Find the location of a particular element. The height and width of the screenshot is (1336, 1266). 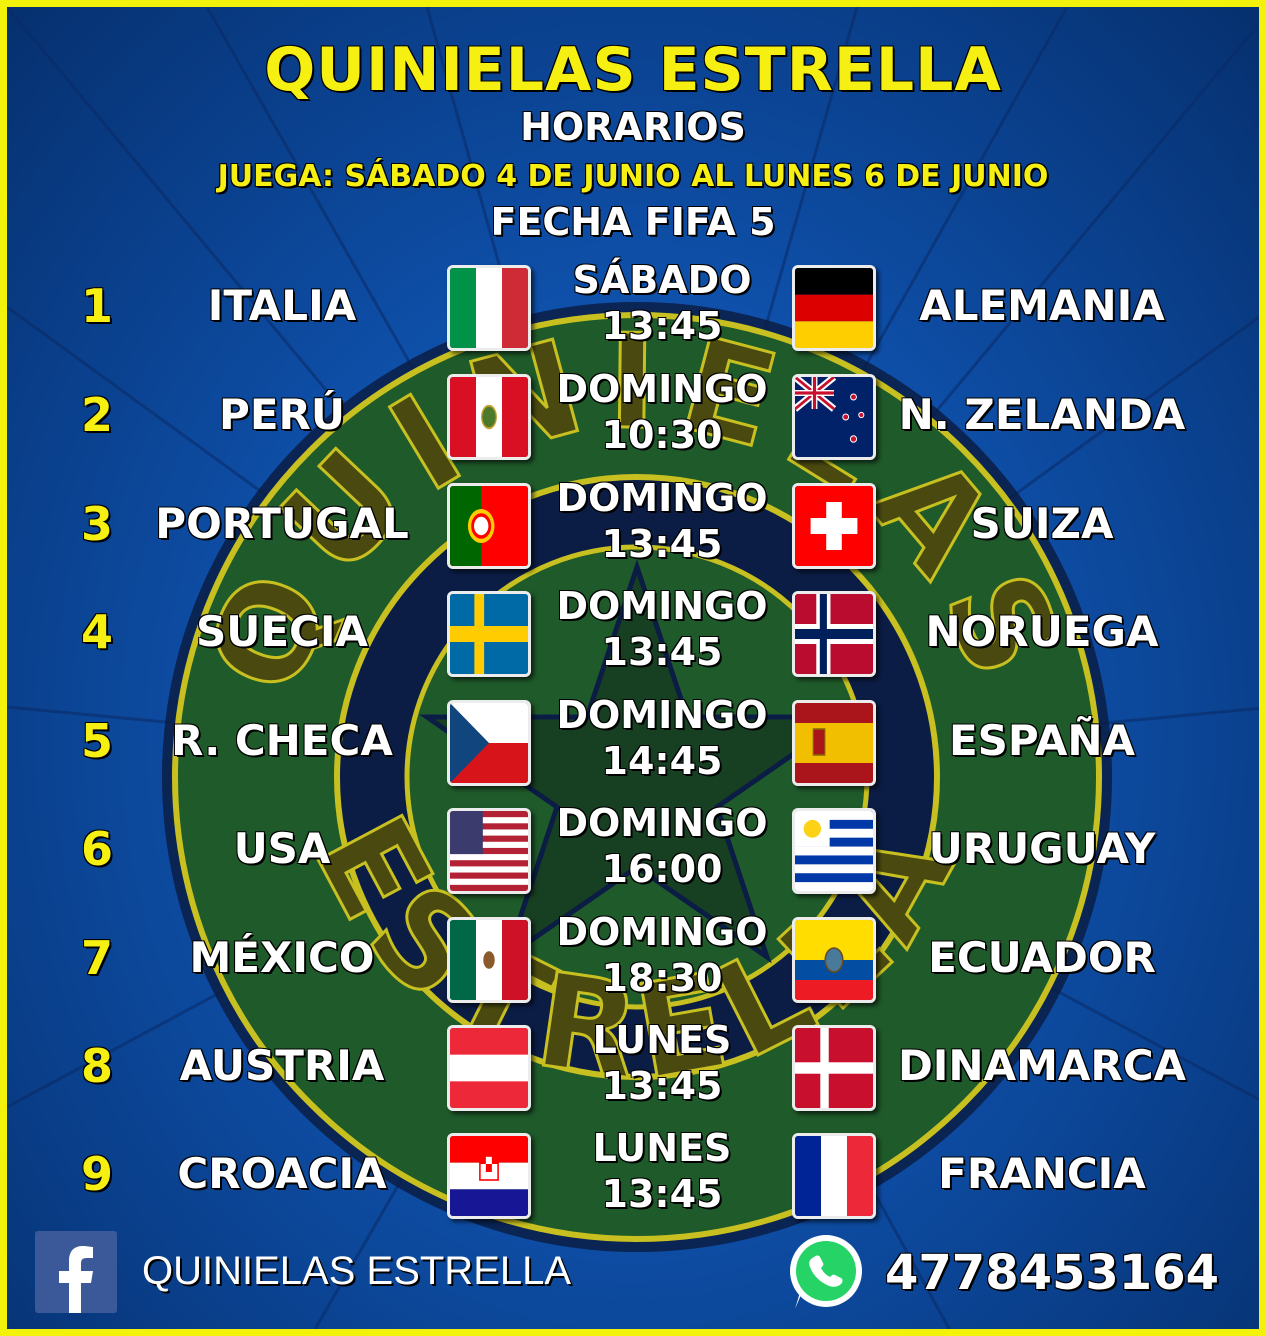

away-team: FRANCIA is located at coordinates (1042, 1173).